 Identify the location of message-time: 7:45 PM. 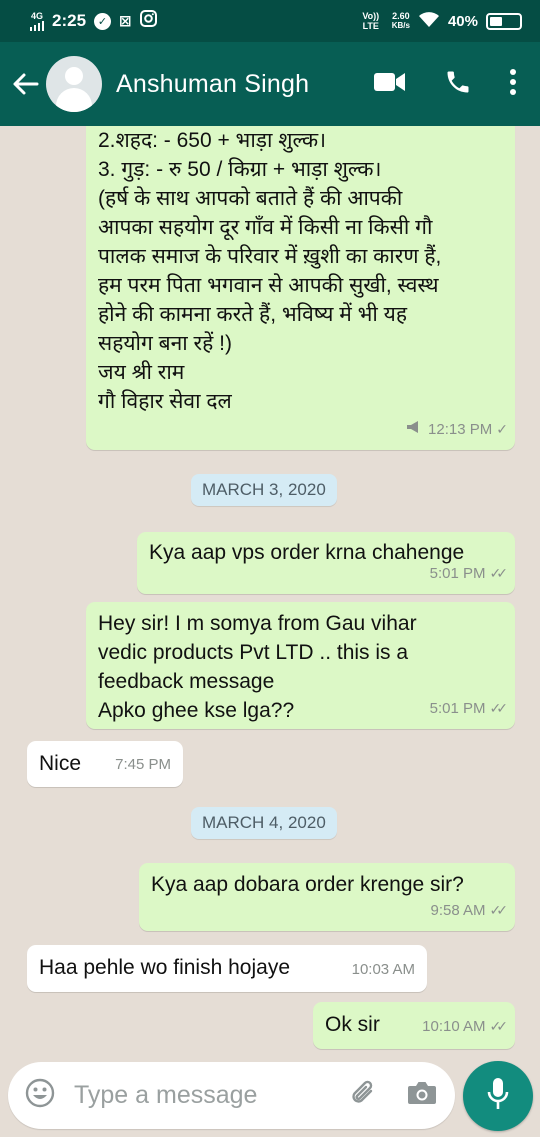
(143, 764).